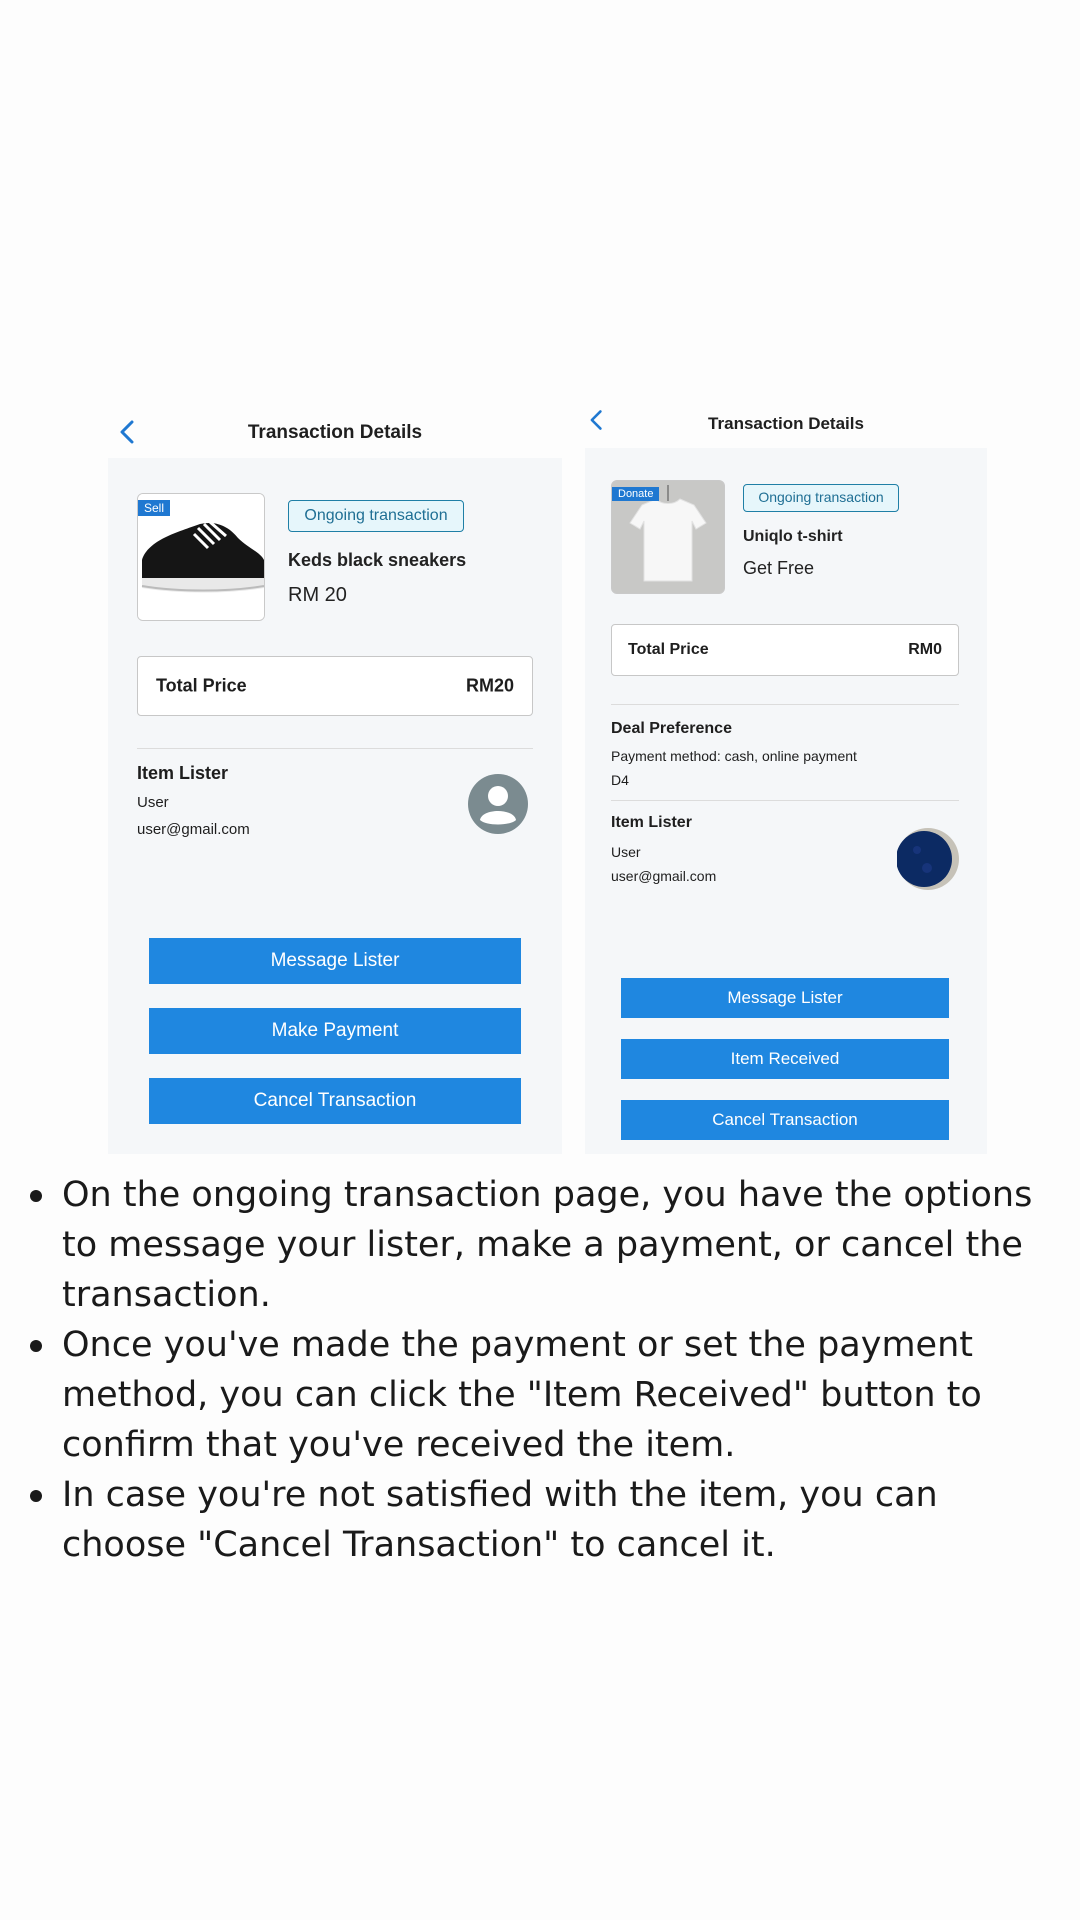 Image resolution: width=1080 pixels, height=1920 pixels. I want to click on item-price: Get Free, so click(779, 568).